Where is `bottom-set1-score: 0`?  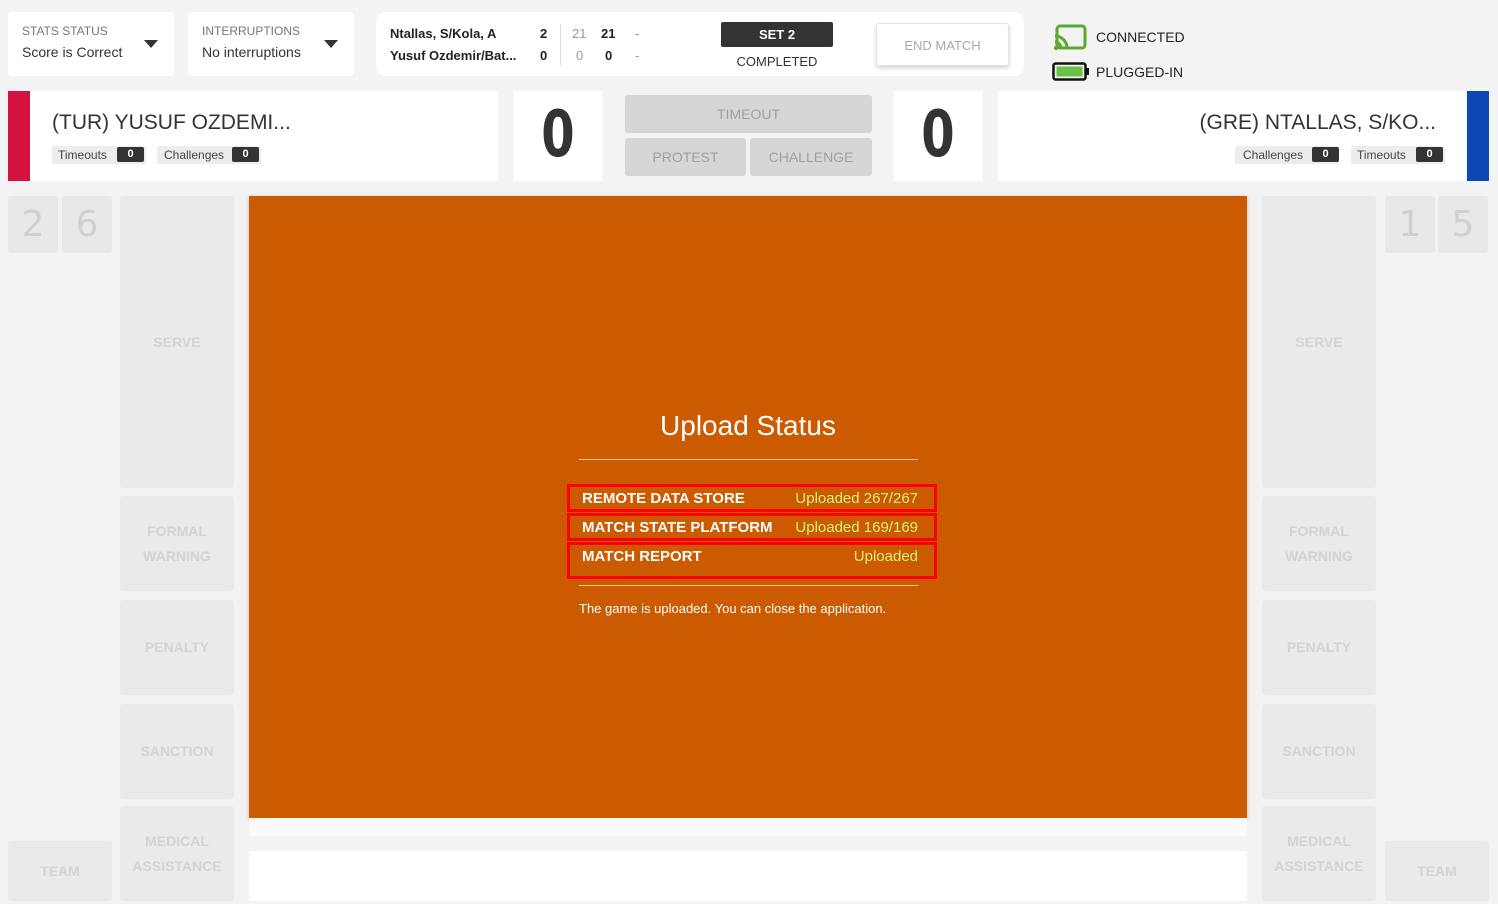
bottom-set1-score: 0 is located at coordinates (580, 55).